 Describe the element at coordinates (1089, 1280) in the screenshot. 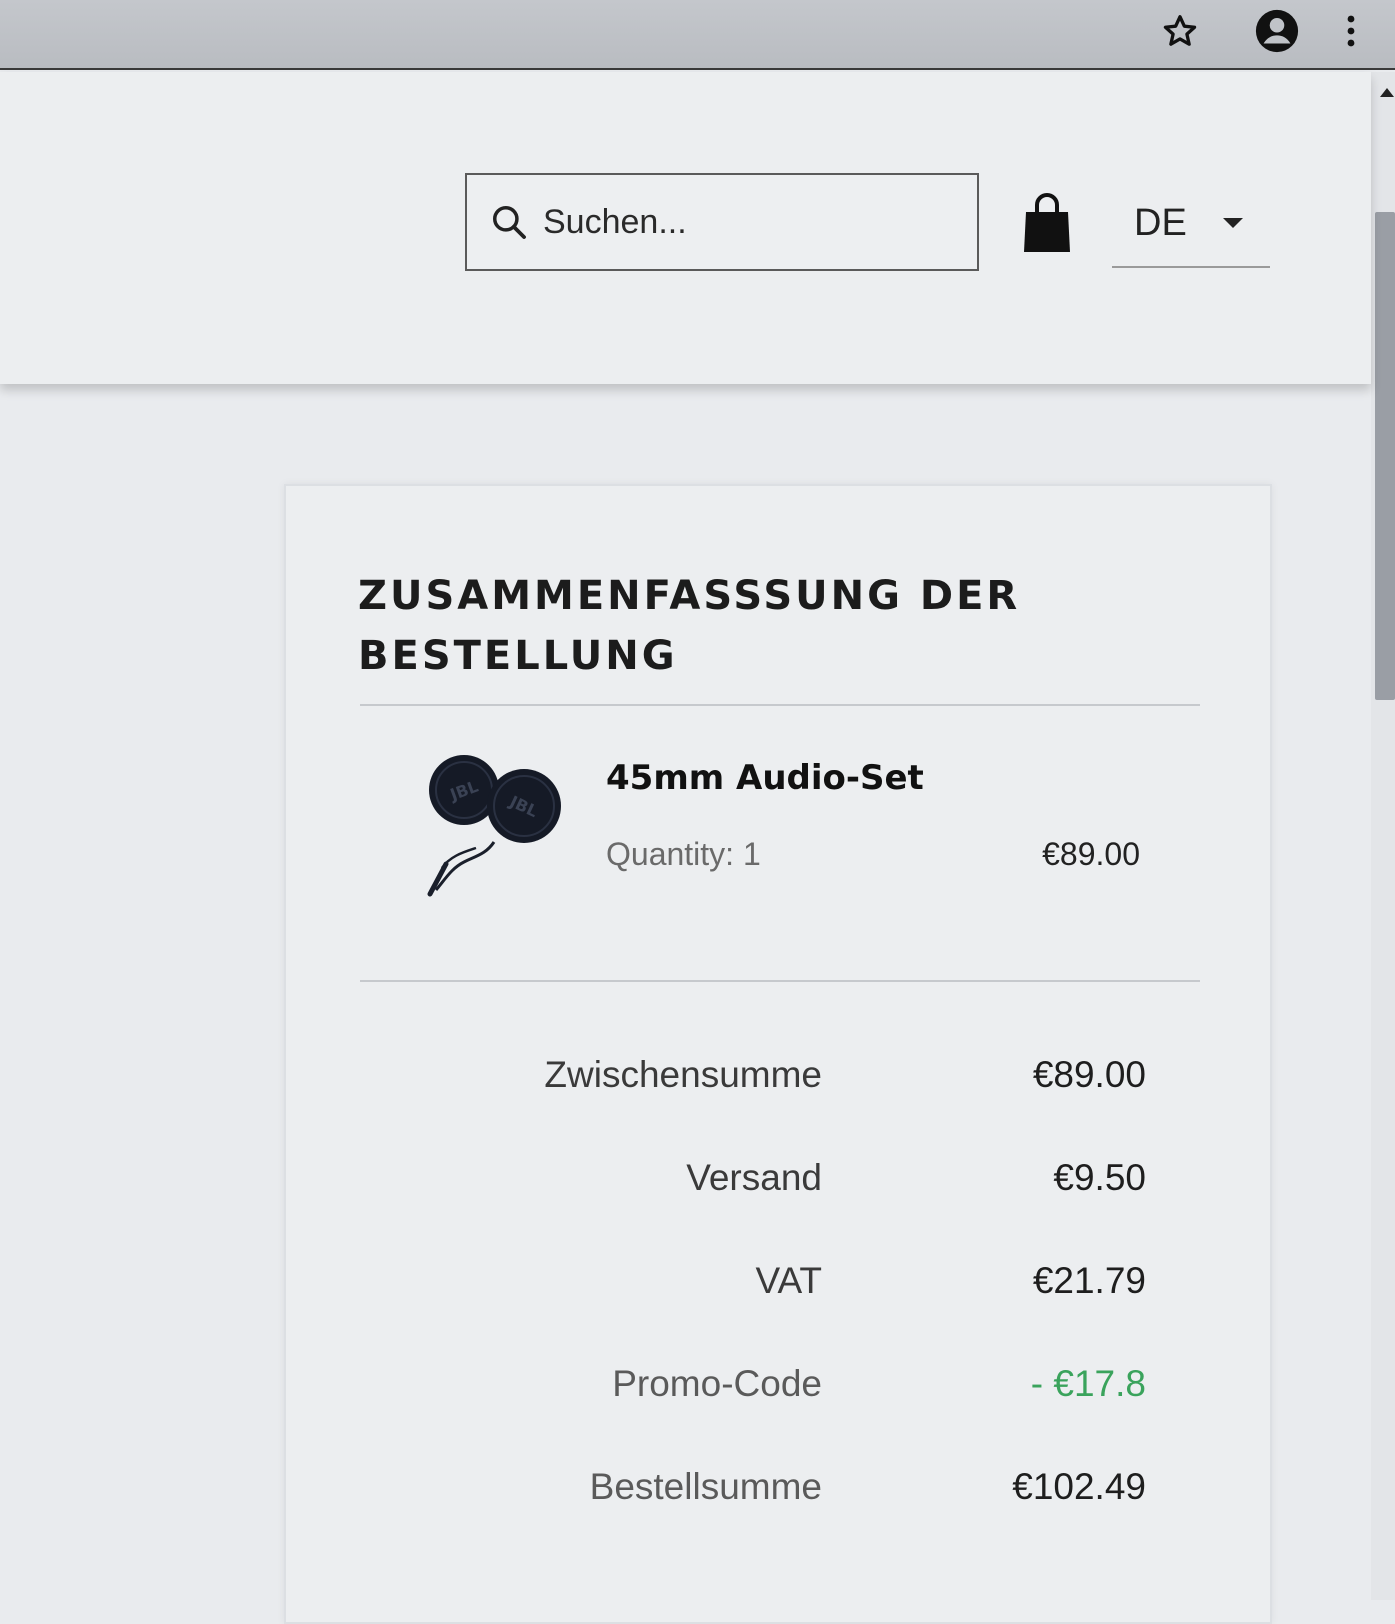

I see `vat-value: €21.79` at that location.